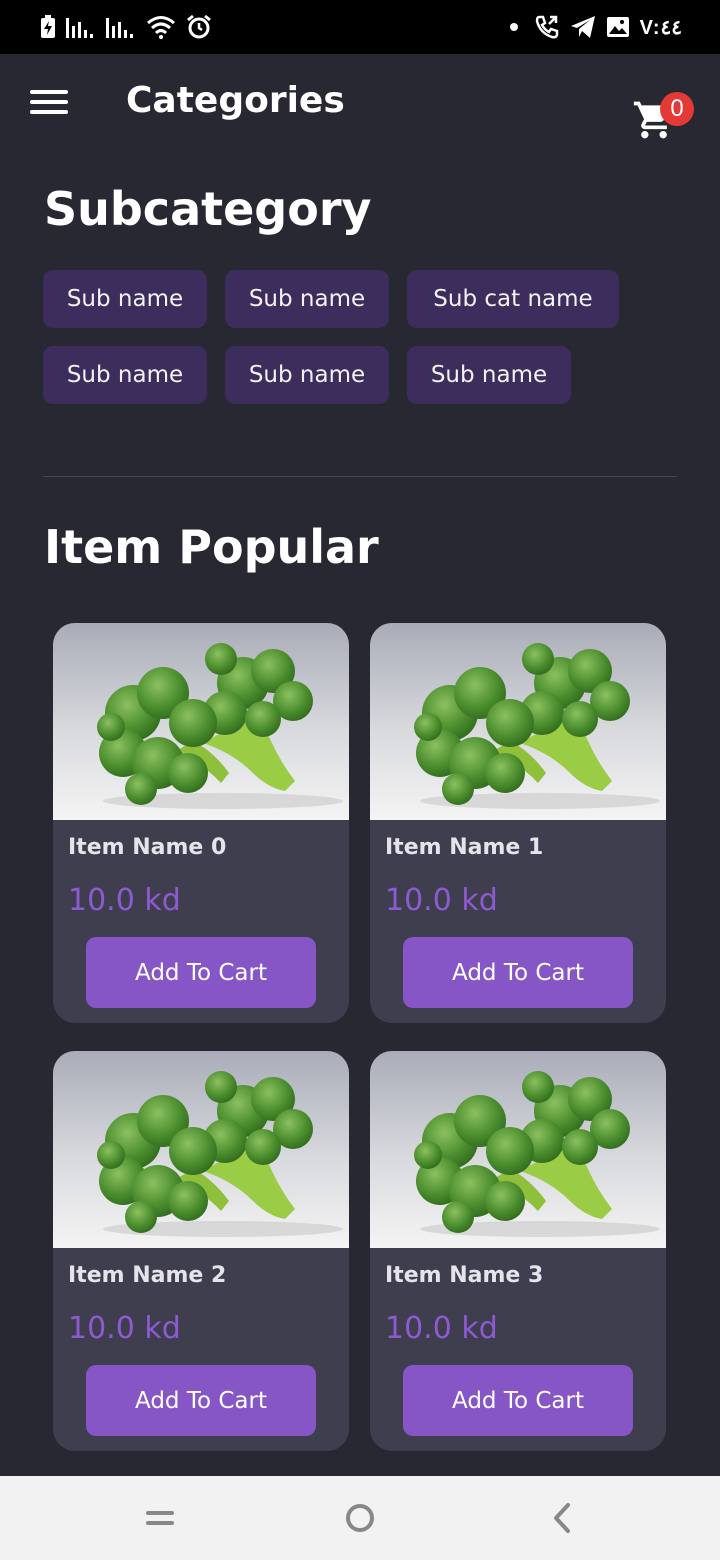  I want to click on app-bar: Categories 0, so click(360, 109).